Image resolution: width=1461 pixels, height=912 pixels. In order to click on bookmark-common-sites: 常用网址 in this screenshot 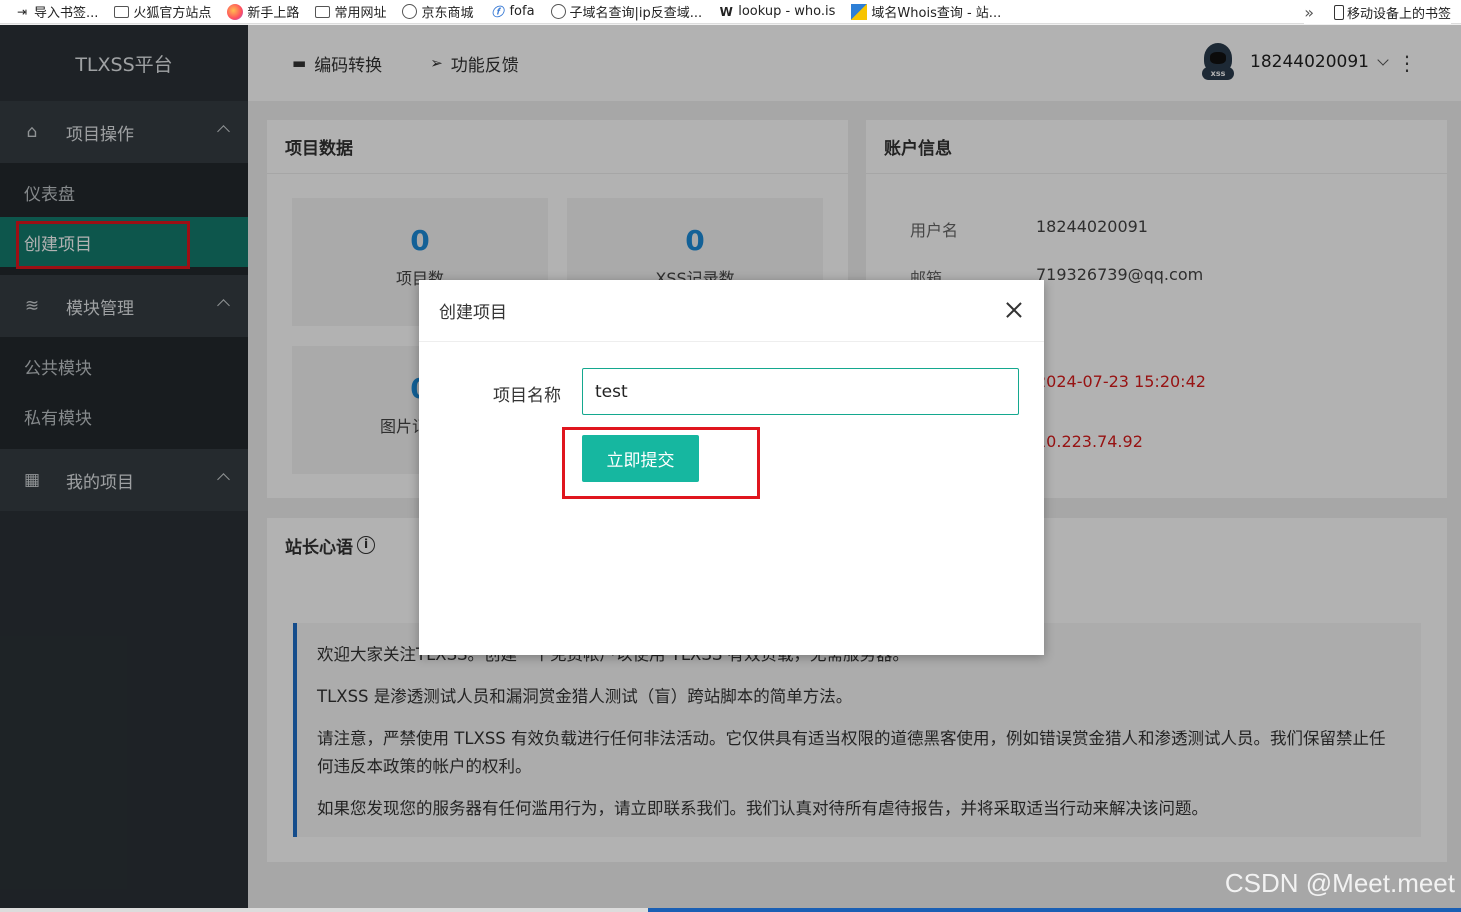, I will do `click(350, 11)`.